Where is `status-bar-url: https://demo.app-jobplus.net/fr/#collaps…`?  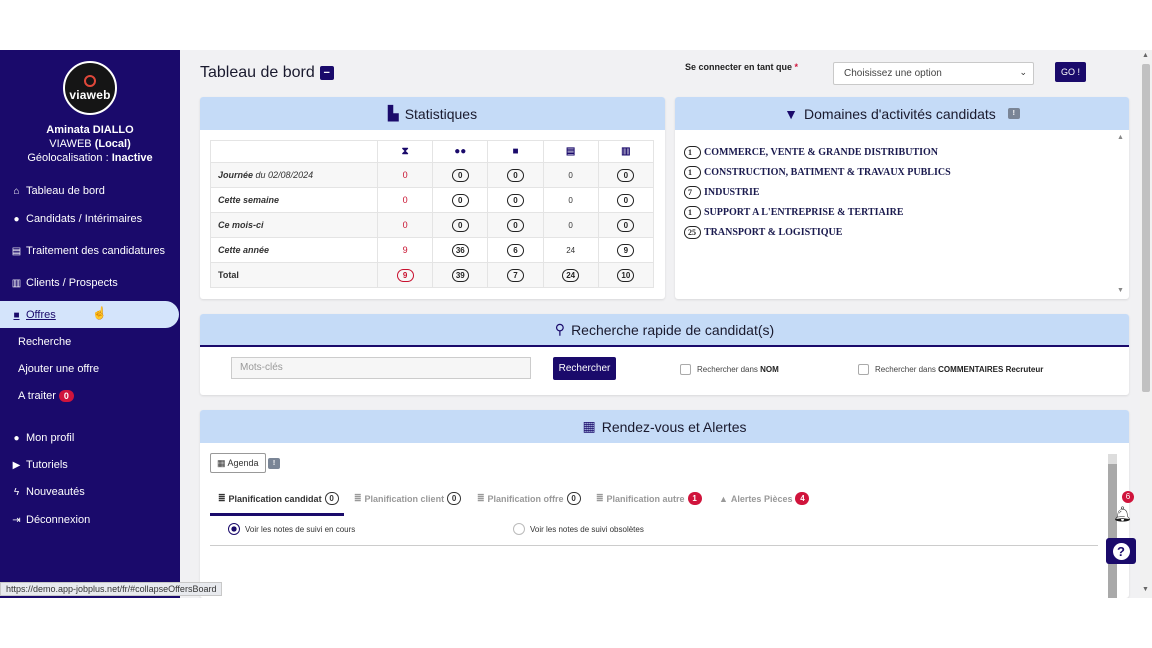
status-bar-url: https://demo.app-jobplus.net/fr/#collaps… is located at coordinates (111, 589).